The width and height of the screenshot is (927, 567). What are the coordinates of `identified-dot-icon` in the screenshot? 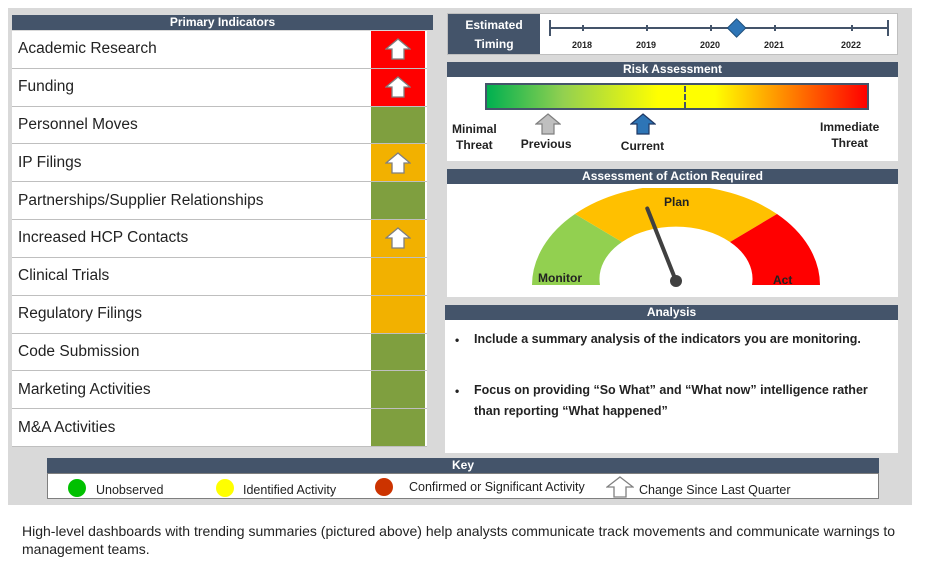 It's located at (225, 488).